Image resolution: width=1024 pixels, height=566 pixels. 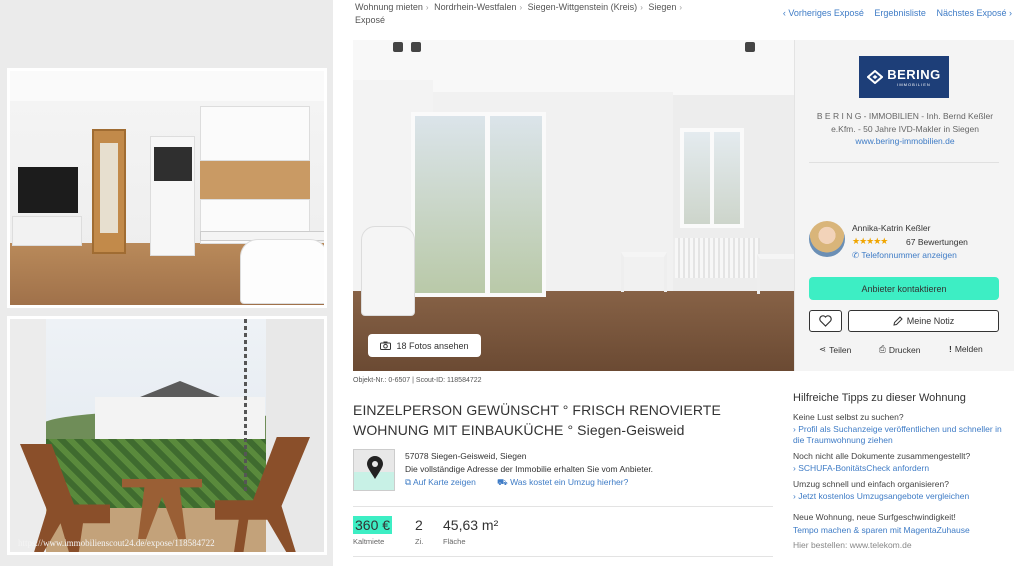 I want to click on location-pin-icon, so click(x=375, y=467).